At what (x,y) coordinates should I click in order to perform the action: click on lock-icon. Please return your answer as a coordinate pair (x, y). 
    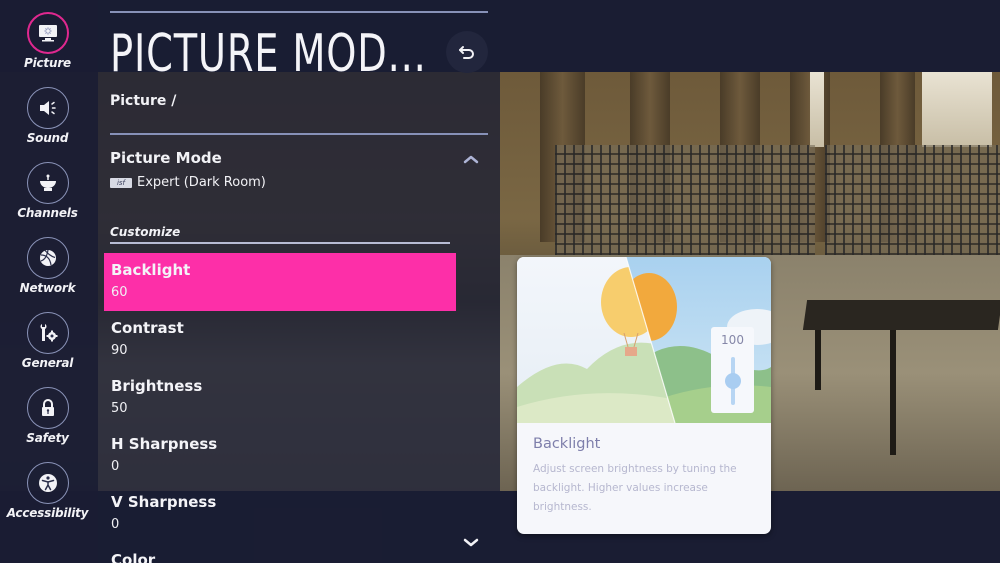
    Looking at the image, I should click on (47, 408).